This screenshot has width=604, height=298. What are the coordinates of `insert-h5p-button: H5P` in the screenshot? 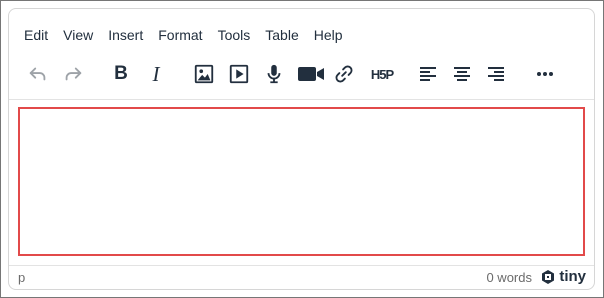 It's located at (382, 74).